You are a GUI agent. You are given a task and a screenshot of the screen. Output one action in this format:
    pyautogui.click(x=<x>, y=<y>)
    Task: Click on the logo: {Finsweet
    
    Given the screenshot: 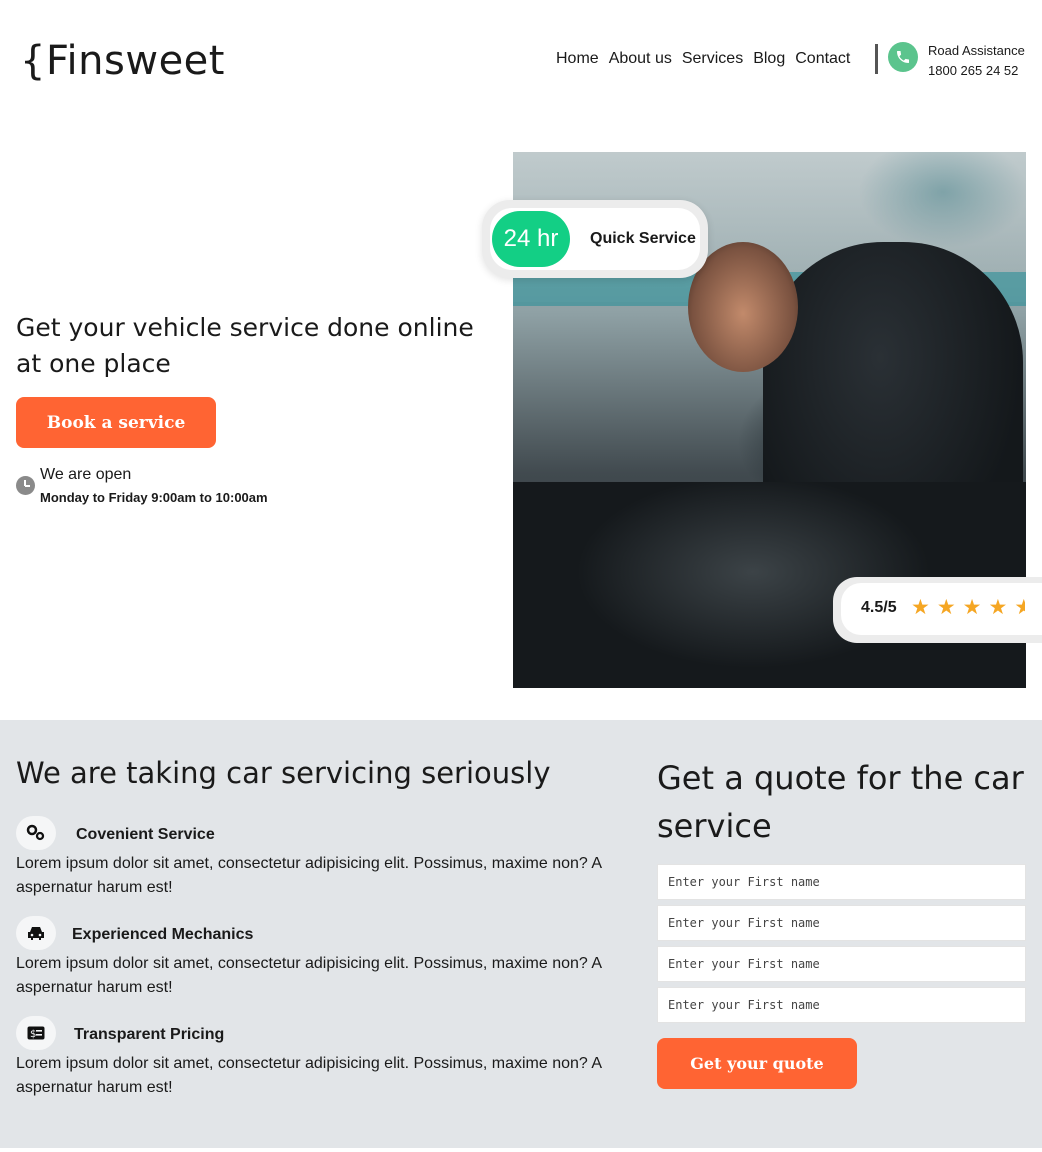 What is the action you would take?
    pyautogui.click(x=122, y=61)
    